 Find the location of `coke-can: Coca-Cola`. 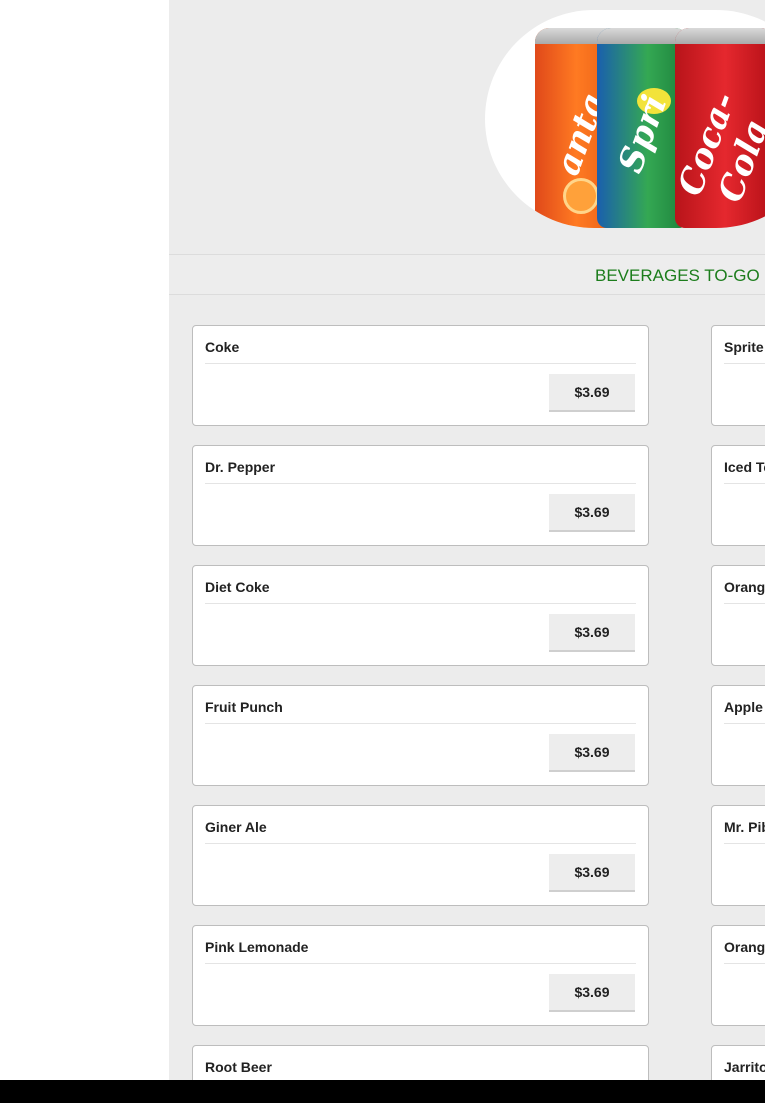

coke-can: Coca-Cola is located at coordinates (720, 128).